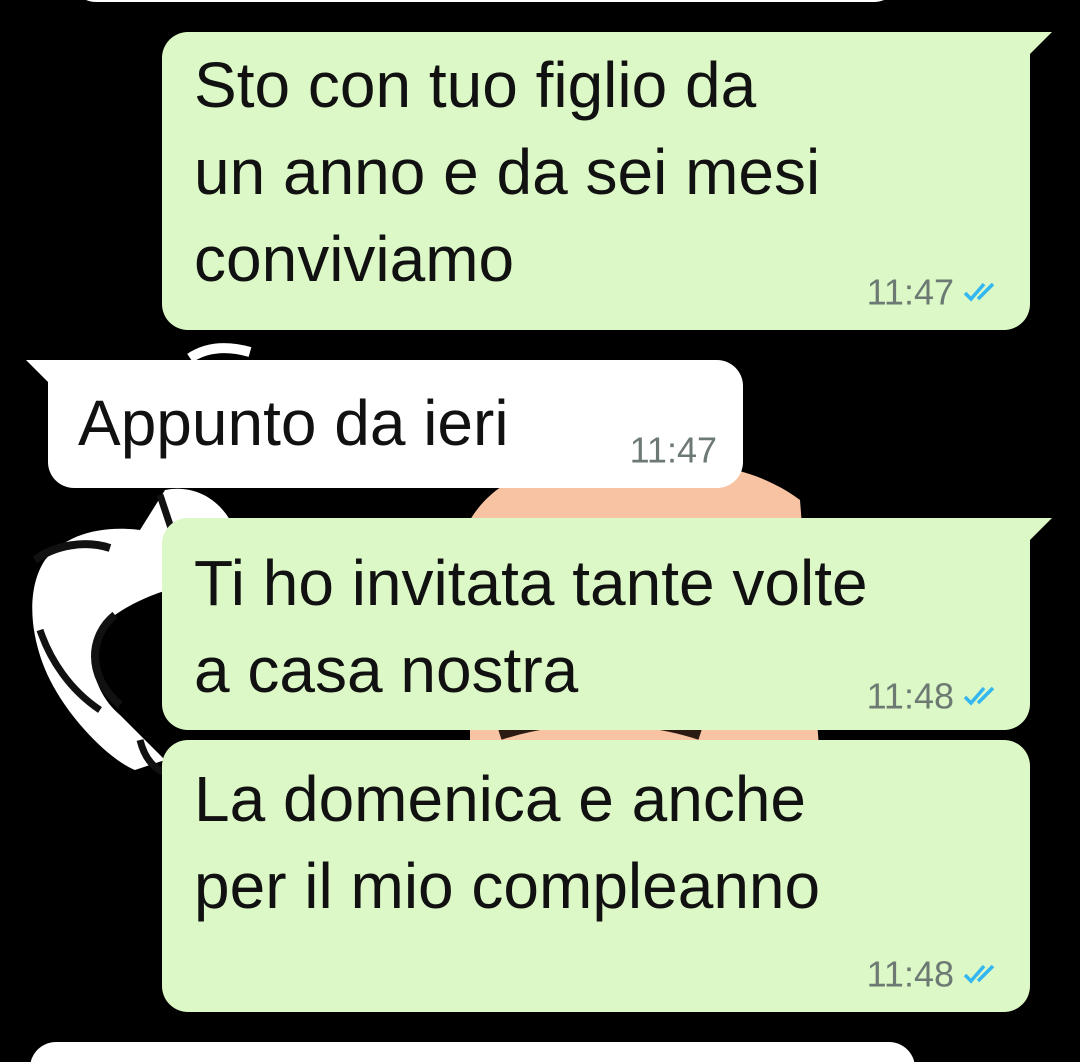 This screenshot has width=1080, height=1062. Describe the element at coordinates (485, 1) in the screenshot. I see `partial-message-top` at that location.